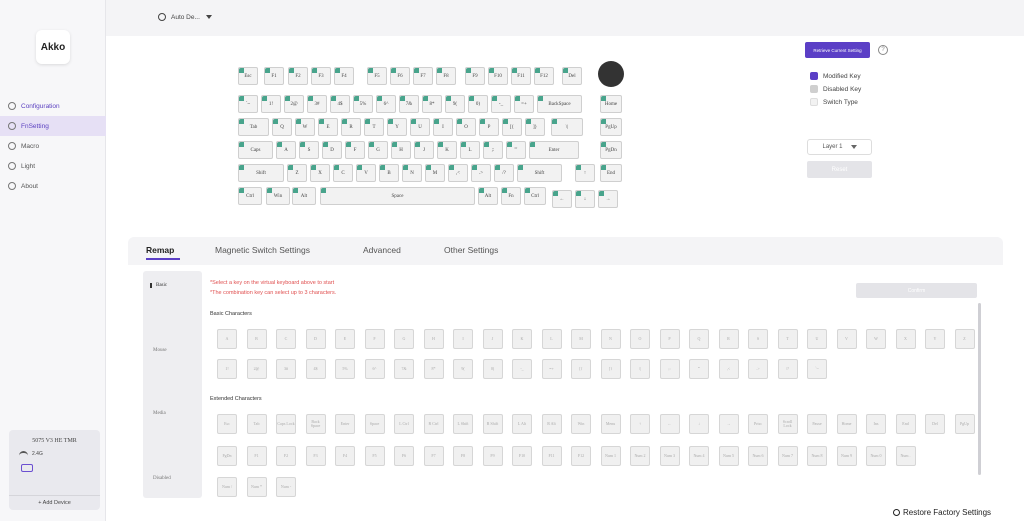 This screenshot has height=521, width=1024. I want to click on character-key: Num 6, so click(758, 456).